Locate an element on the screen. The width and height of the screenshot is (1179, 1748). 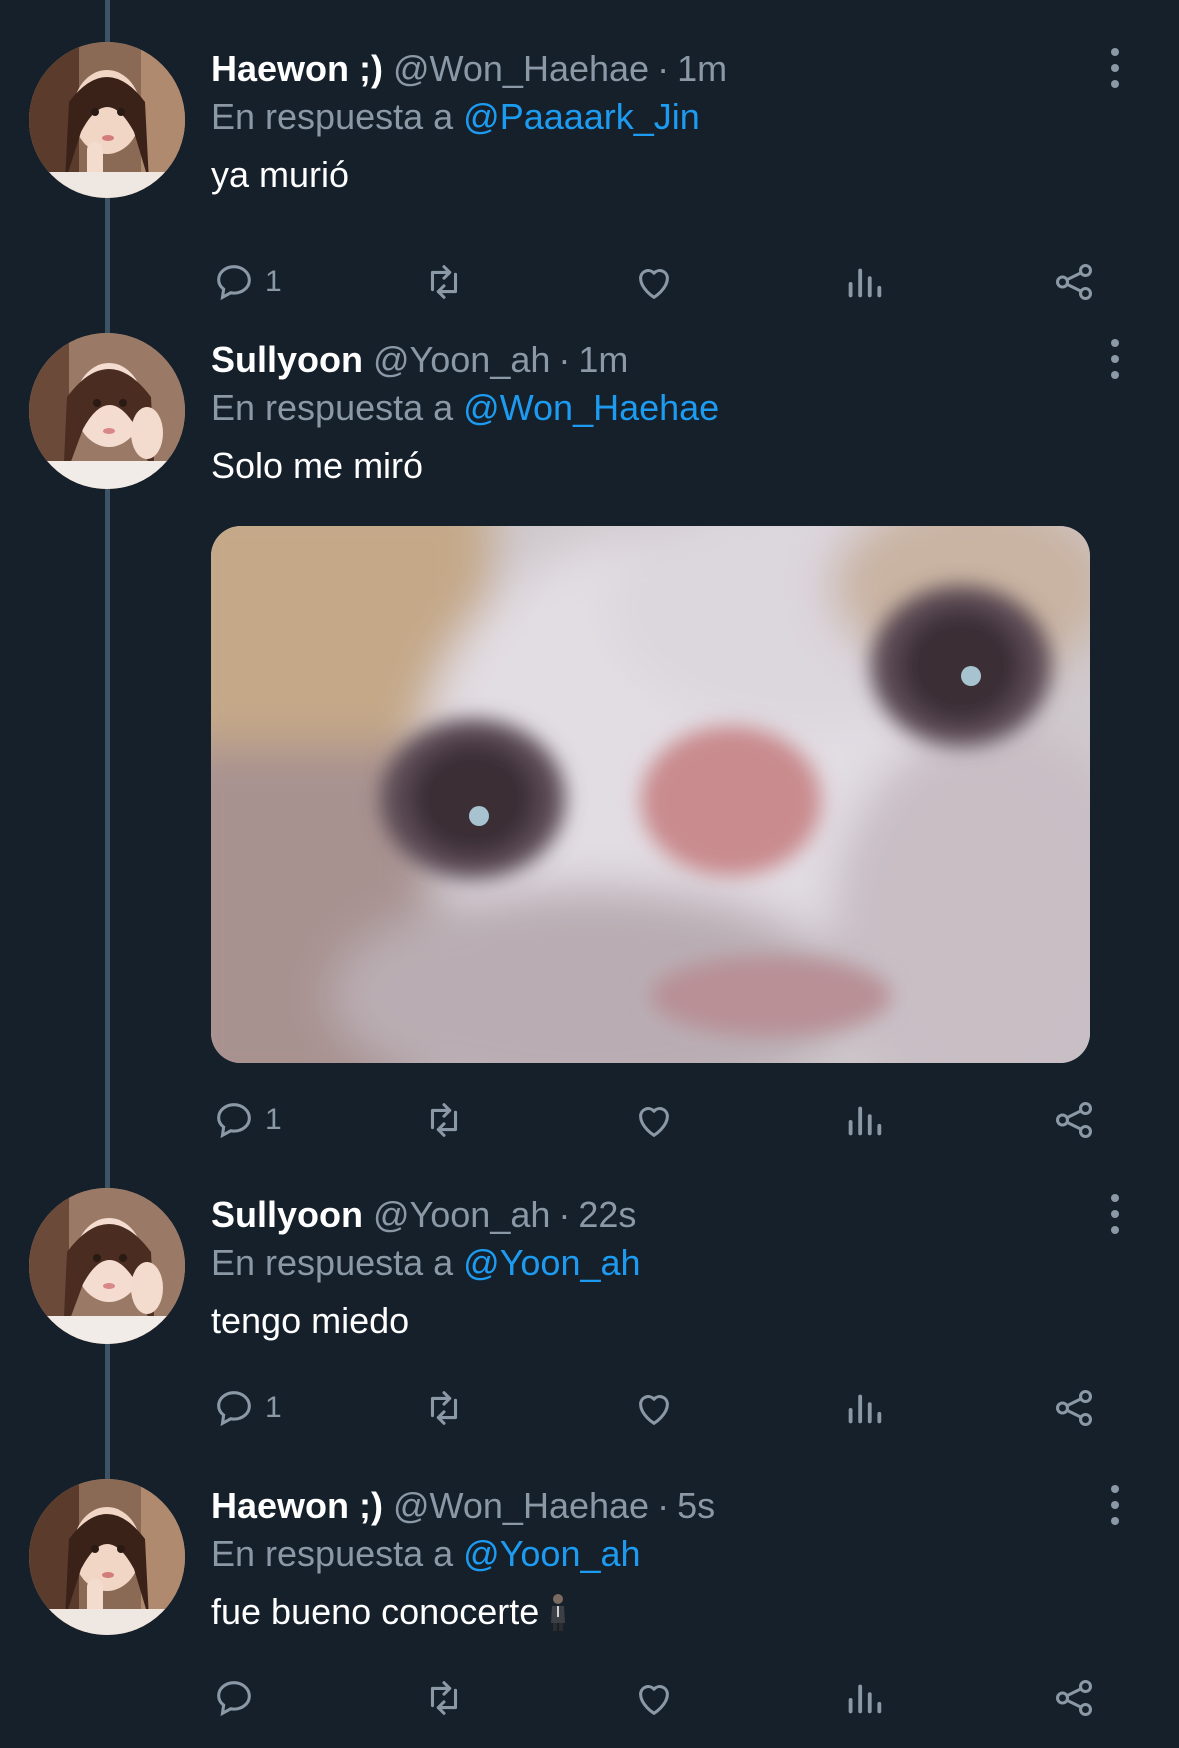
reply-button is located at coordinates (238, 1698).